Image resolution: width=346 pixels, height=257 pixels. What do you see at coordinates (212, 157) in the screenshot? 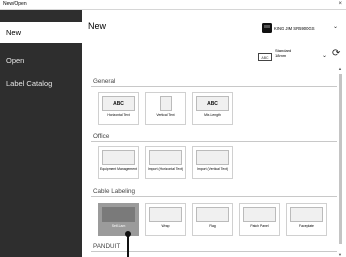
I see `import-vertical-icon` at bounding box center [212, 157].